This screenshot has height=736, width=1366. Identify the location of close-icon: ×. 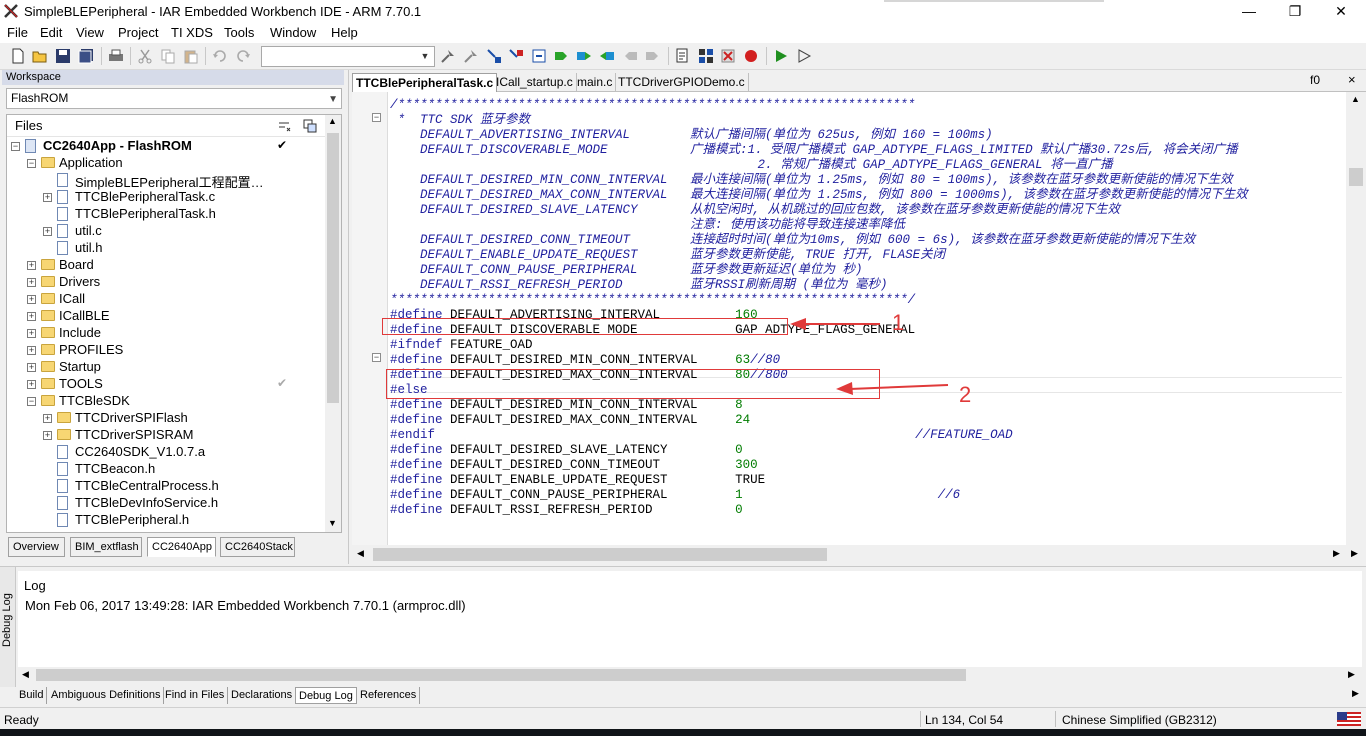
(1352, 79).